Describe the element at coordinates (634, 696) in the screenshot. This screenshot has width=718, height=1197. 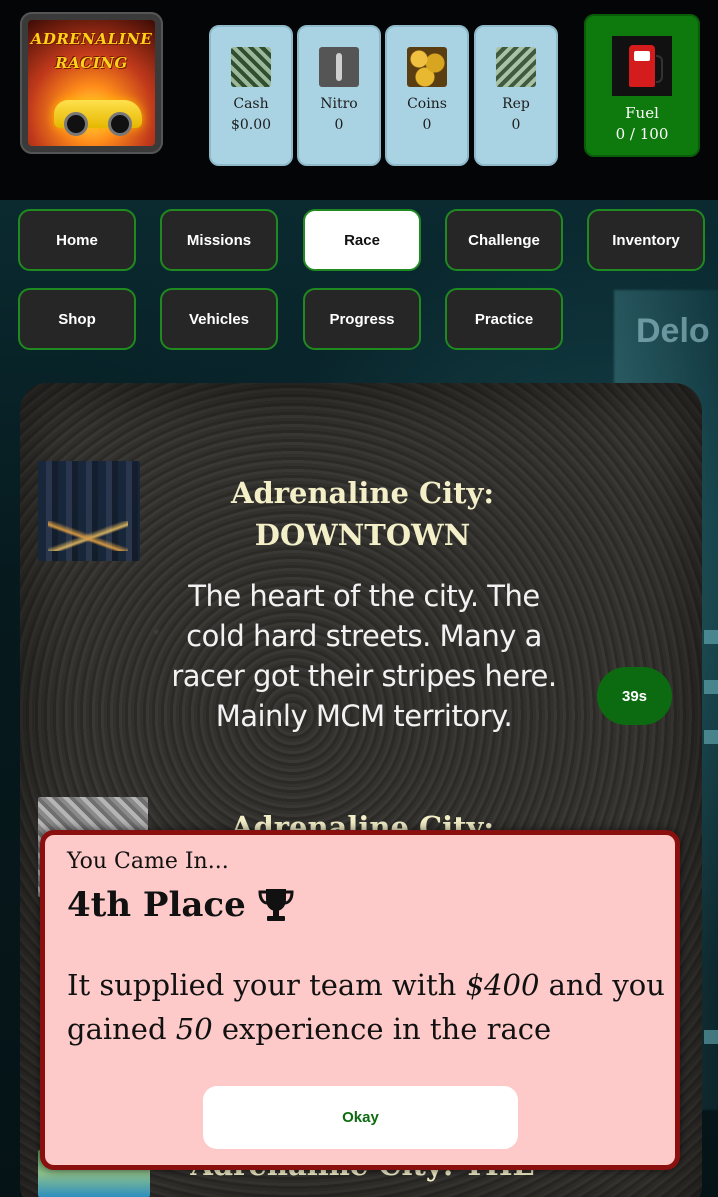
I see `race-timer-button: 39s` at that location.